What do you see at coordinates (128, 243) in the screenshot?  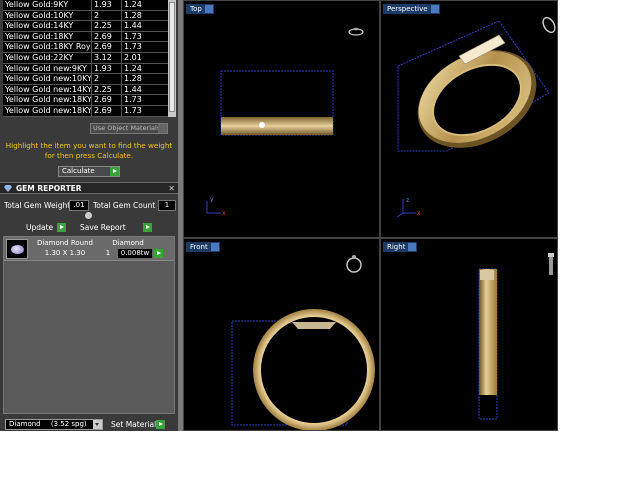 I see `gem-material: Diamond` at bounding box center [128, 243].